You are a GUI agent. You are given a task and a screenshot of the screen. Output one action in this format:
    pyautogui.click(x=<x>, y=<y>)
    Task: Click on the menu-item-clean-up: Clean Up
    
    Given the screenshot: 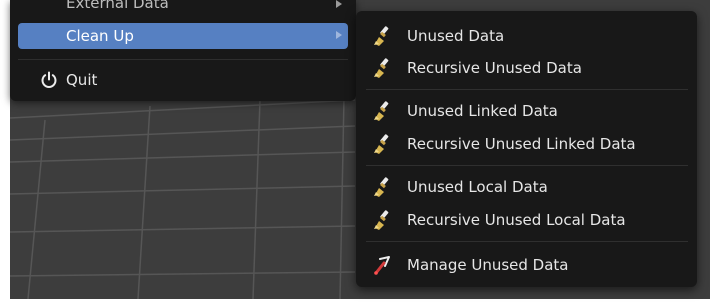 What is the action you would take?
    pyautogui.click(x=183, y=36)
    